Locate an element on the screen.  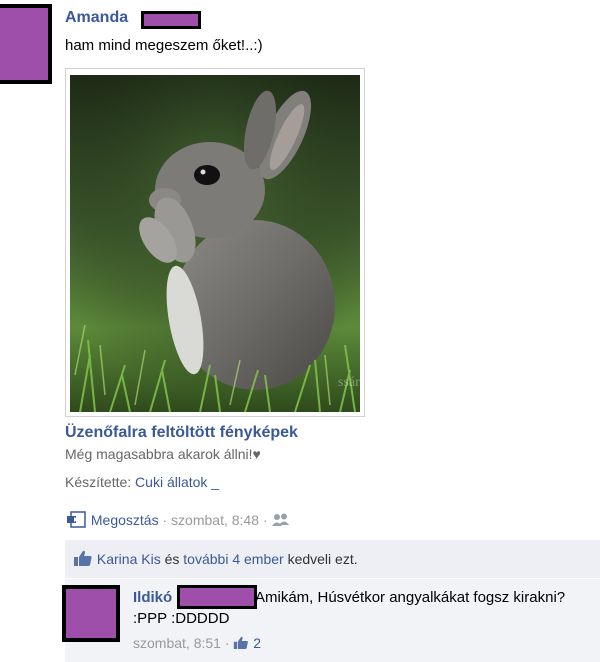
share-icon is located at coordinates (76, 520).